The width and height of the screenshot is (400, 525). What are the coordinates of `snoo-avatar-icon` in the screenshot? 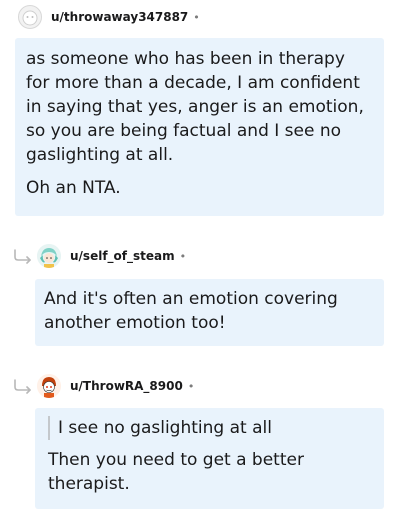 It's located at (49, 386).